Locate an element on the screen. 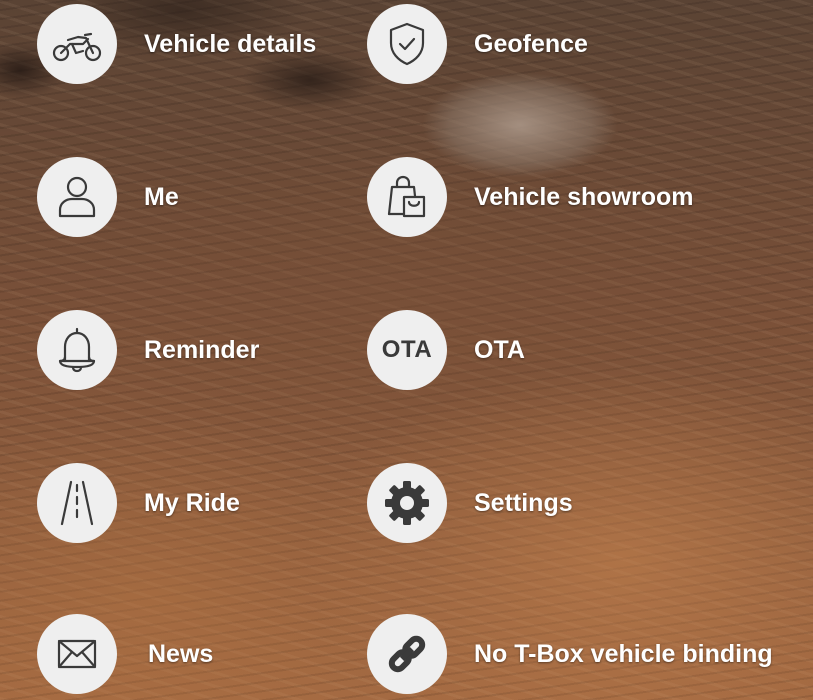 This screenshot has height=700, width=813. geofence-icon-circle is located at coordinates (407, 44).